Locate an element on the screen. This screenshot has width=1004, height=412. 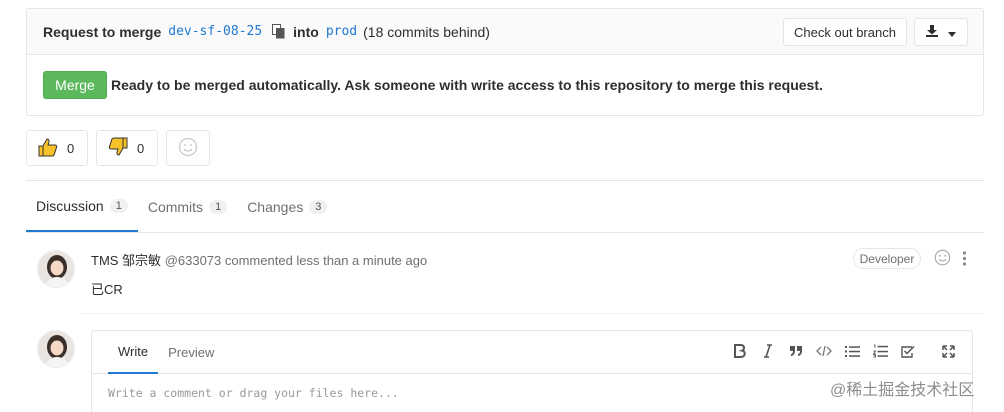
tab-preview: Preview is located at coordinates (191, 352).